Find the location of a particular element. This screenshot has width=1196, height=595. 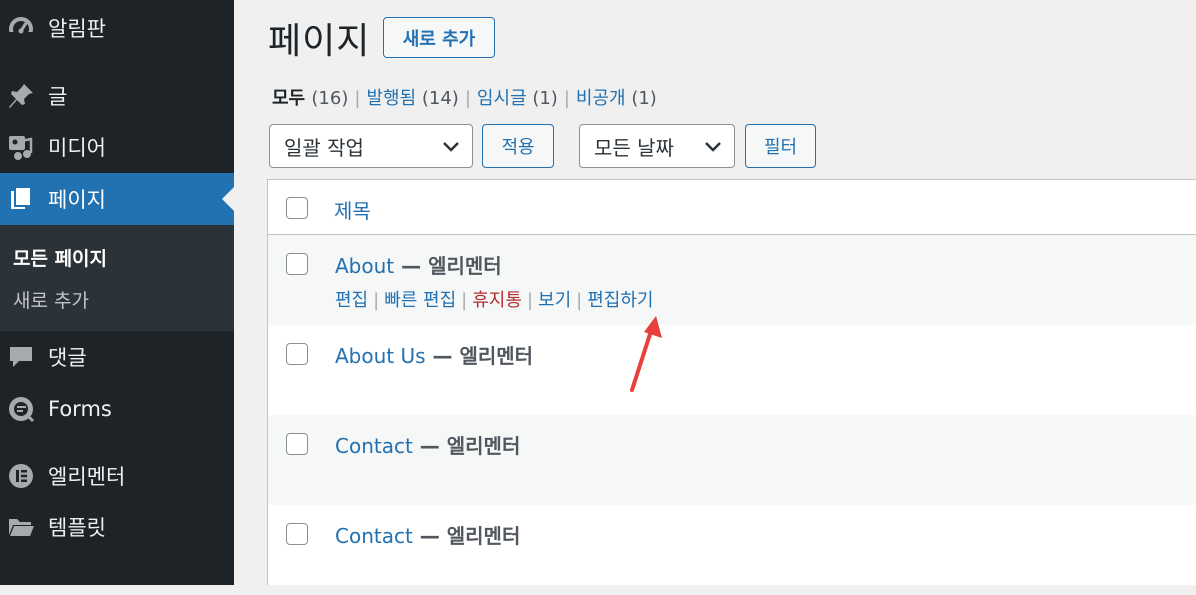

sidebar-item-comments: 댓글 is located at coordinates (117, 357).